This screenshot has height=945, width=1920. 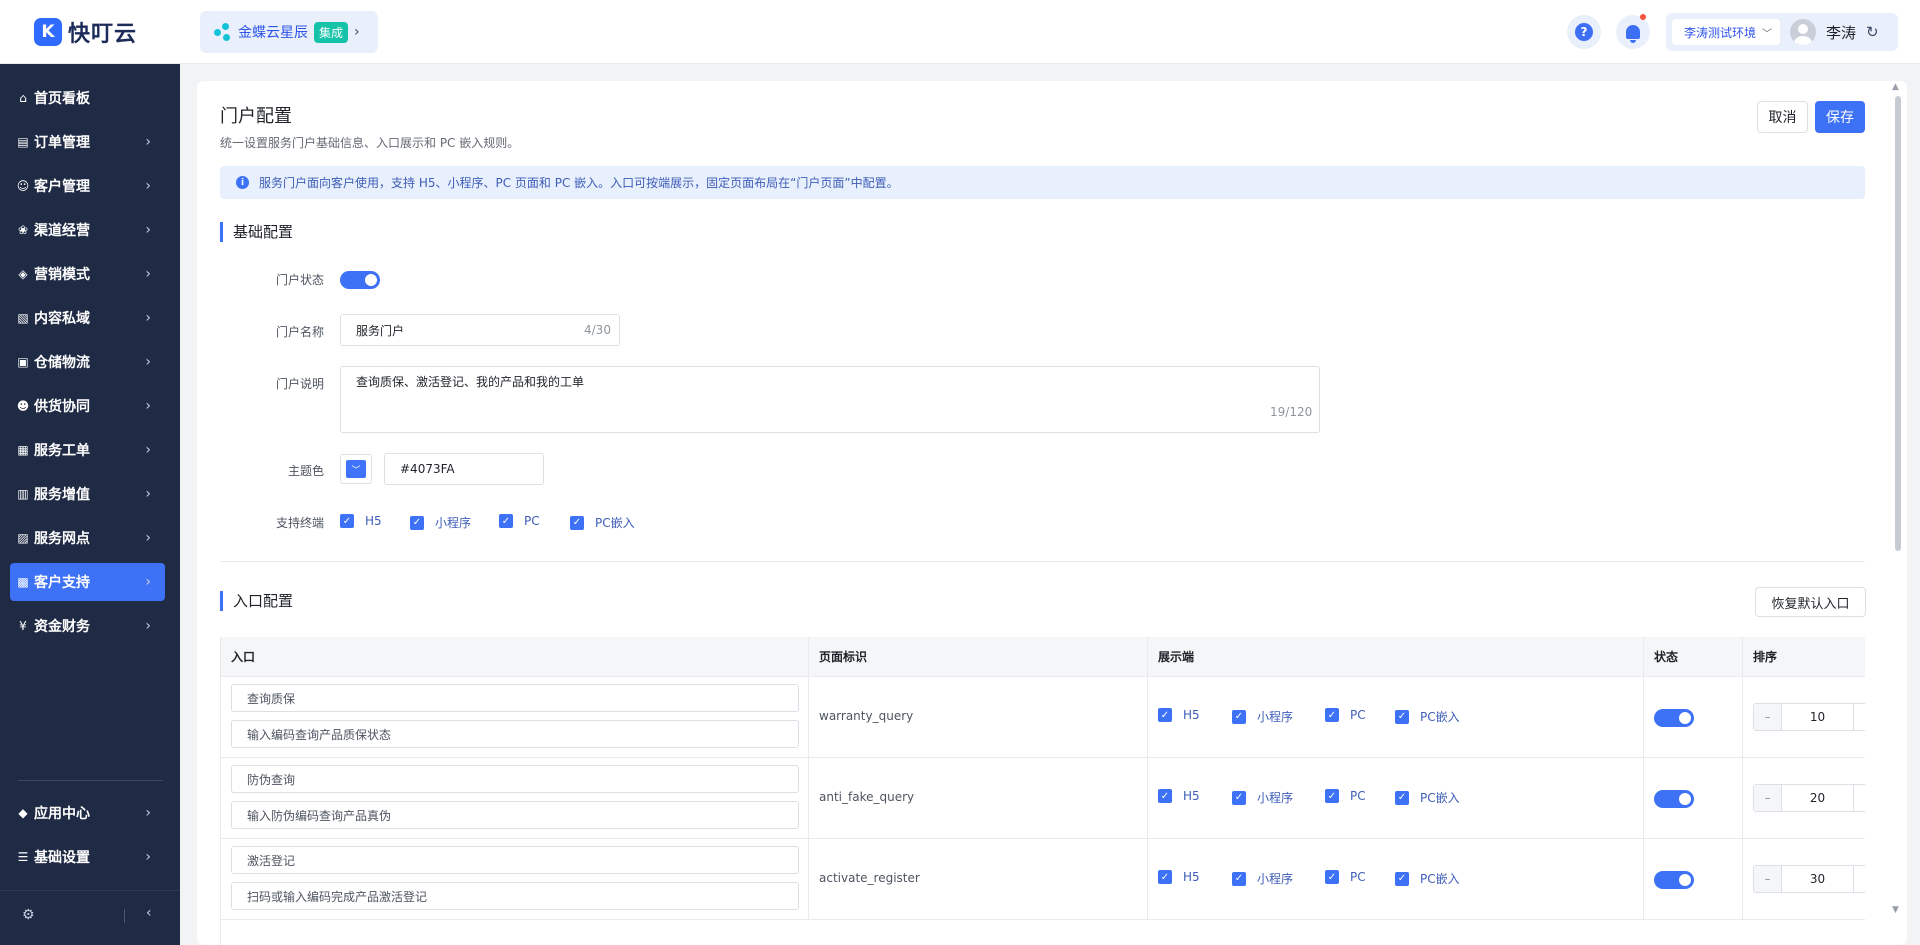 I want to click on help-icon: ?, so click(x=1584, y=32).